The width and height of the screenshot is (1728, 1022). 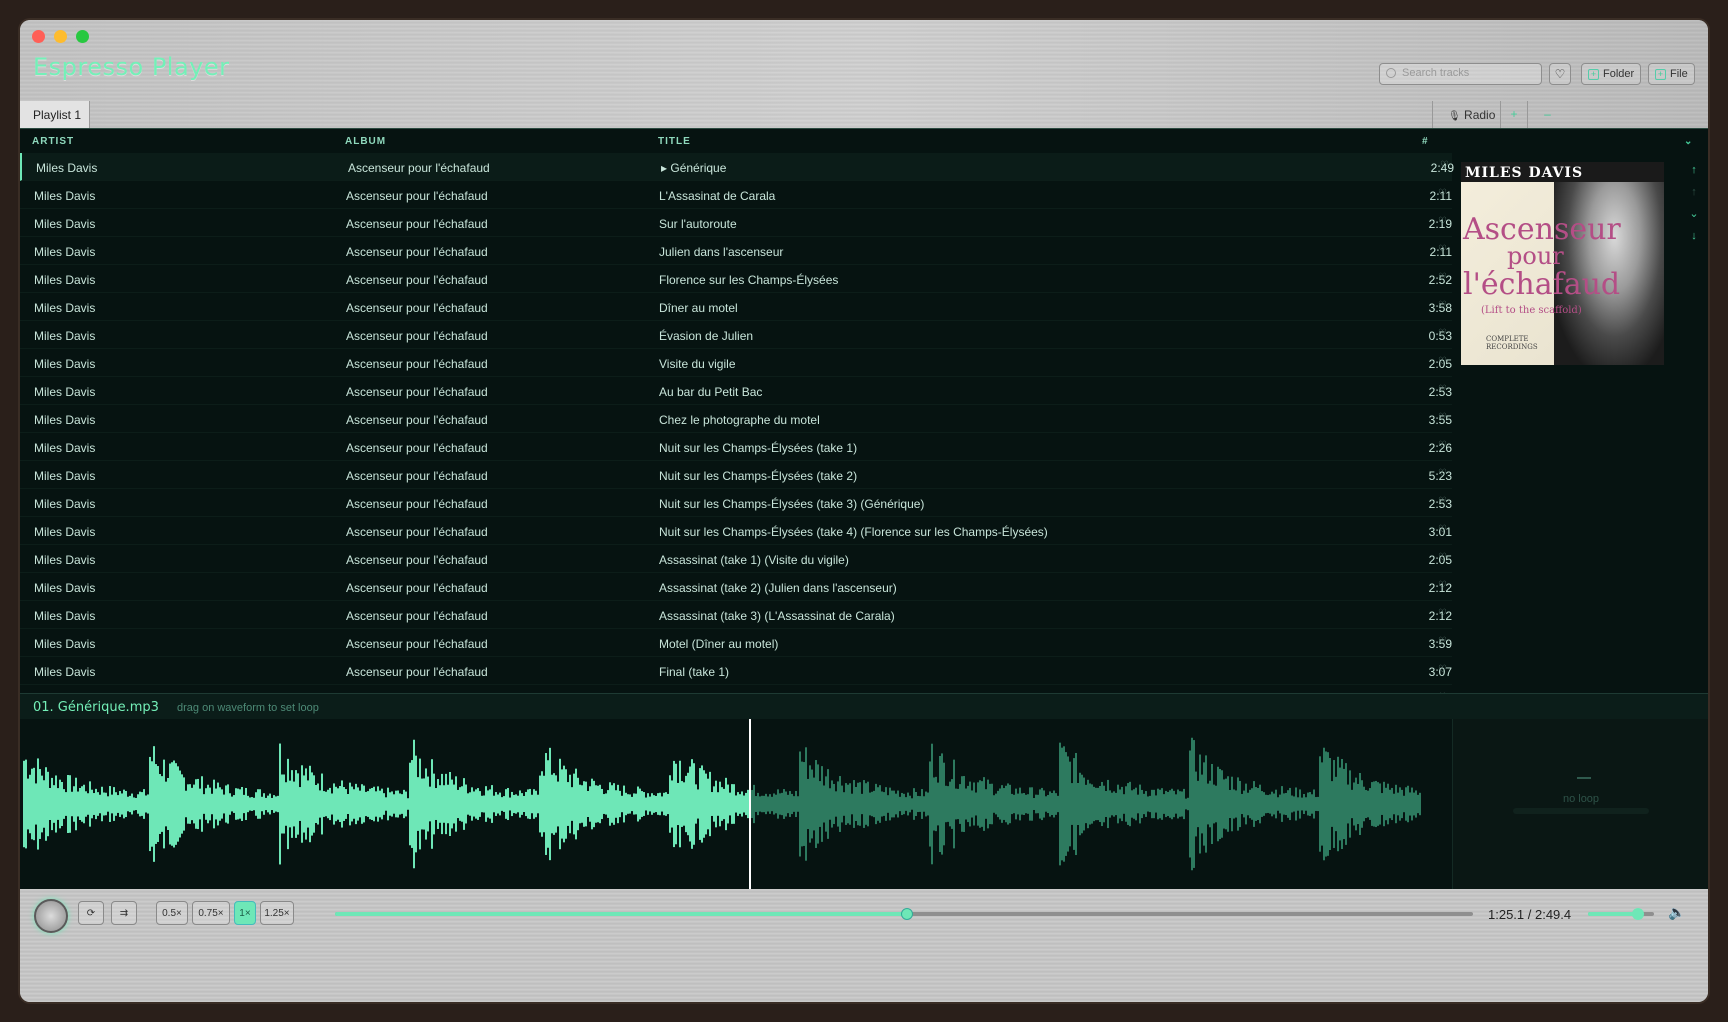 I want to click on track-title: Au bar du Petit Bac, so click(x=711, y=392).